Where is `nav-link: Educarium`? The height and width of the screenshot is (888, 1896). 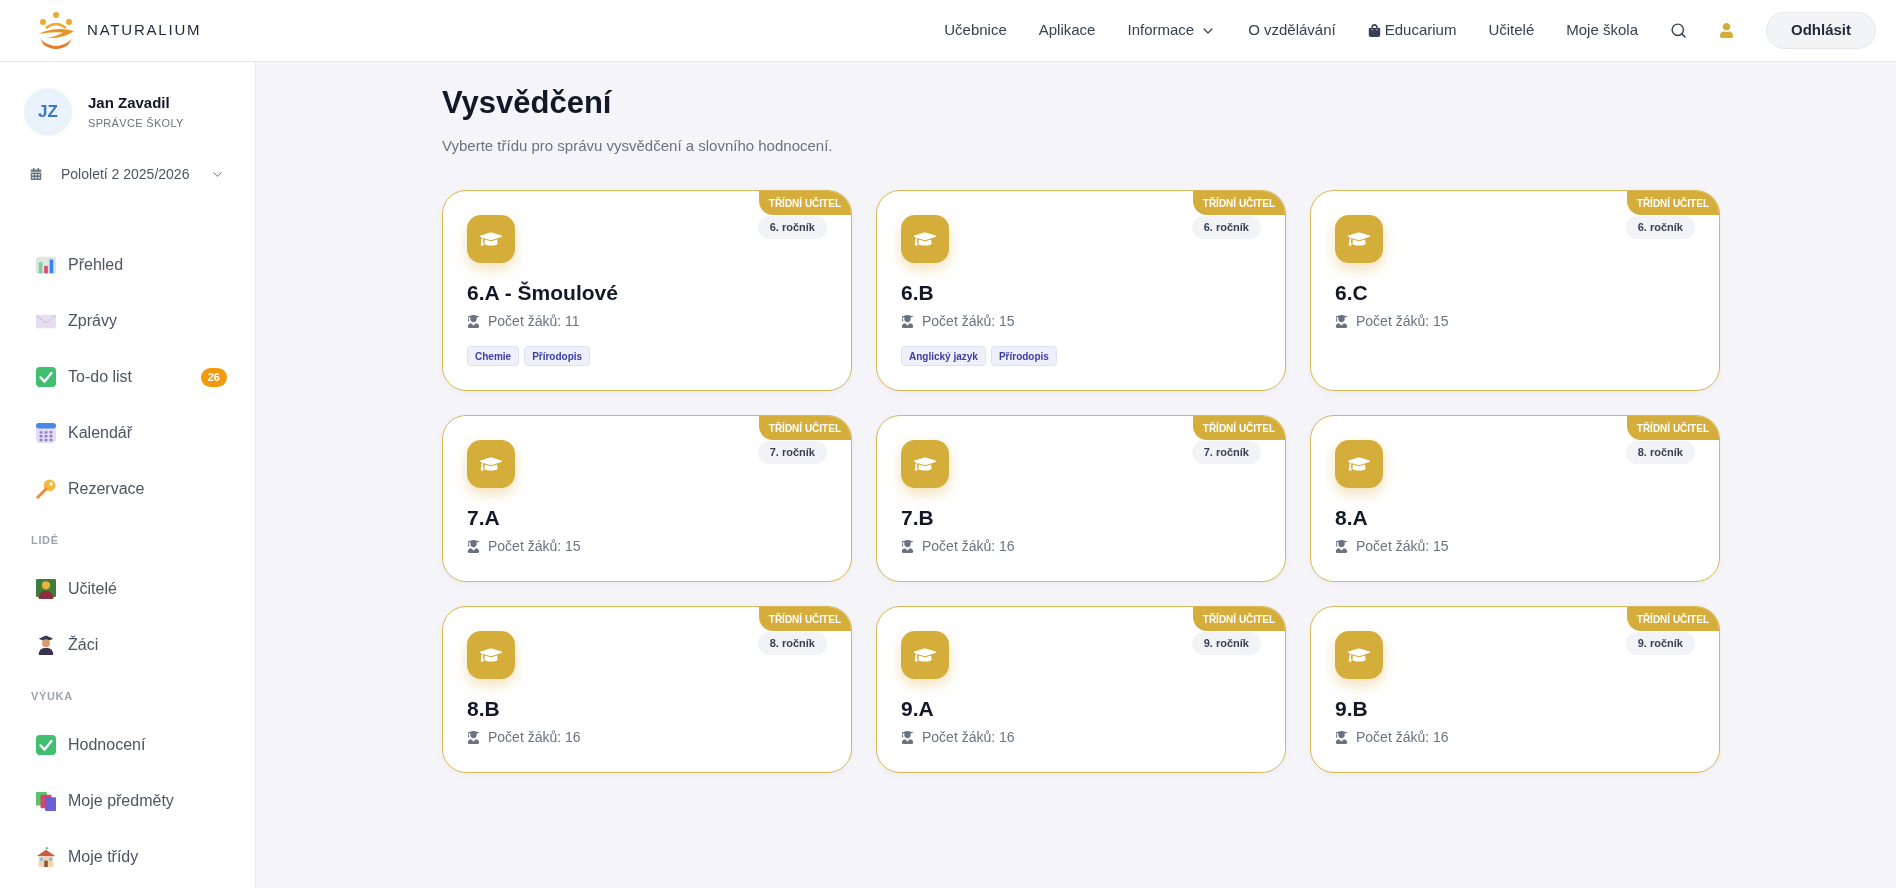 nav-link: Educarium is located at coordinates (1412, 30).